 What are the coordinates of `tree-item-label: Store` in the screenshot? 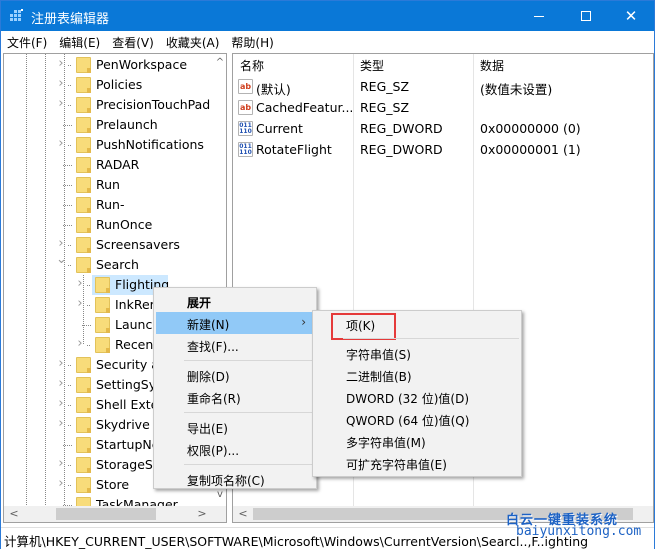 It's located at (113, 484).